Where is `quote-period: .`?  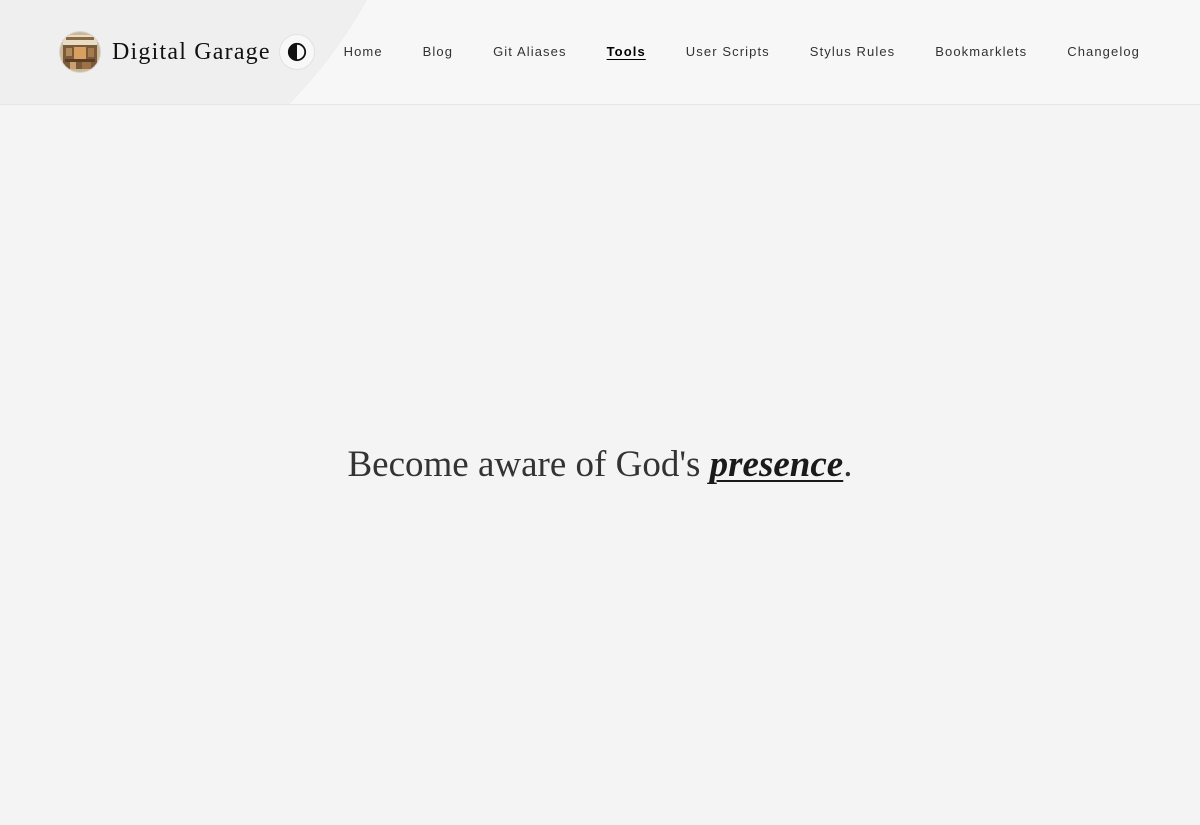 quote-period: . is located at coordinates (848, 464).